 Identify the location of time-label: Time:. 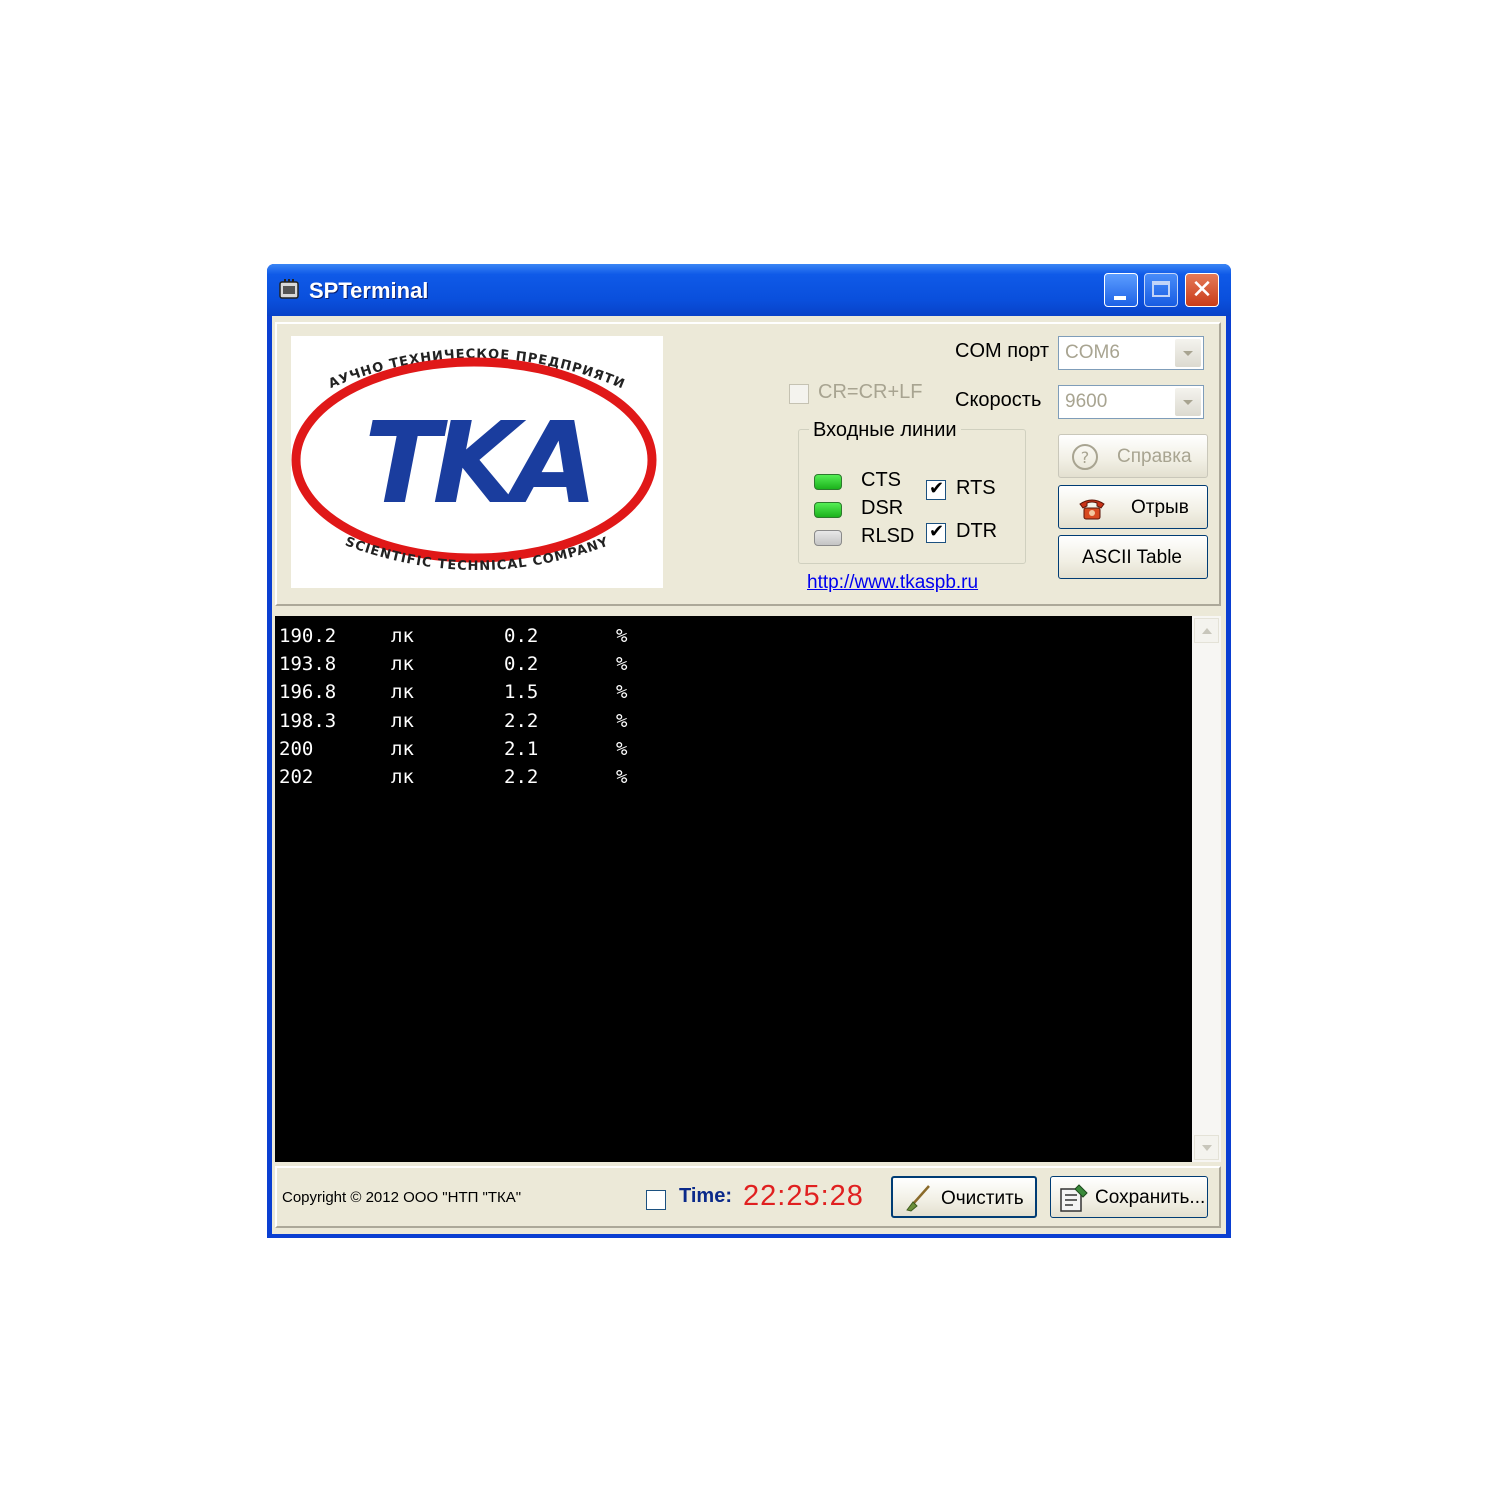
(705, 1196).